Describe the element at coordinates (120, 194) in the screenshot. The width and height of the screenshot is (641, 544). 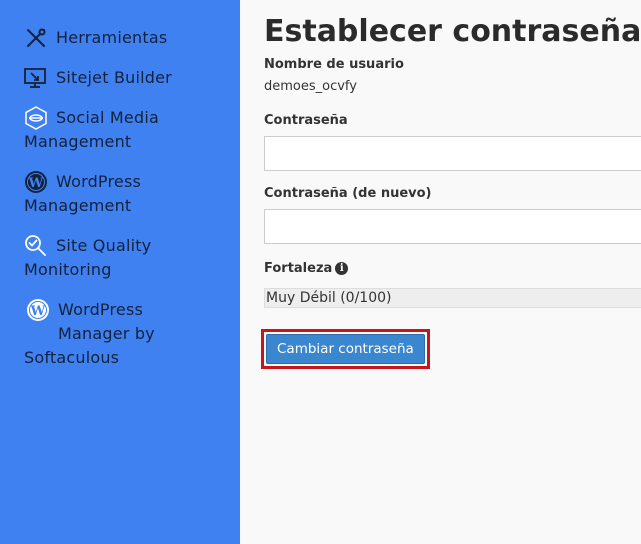
I see `sidebar-item-wordpress-management: W WordPress Management` at that location.